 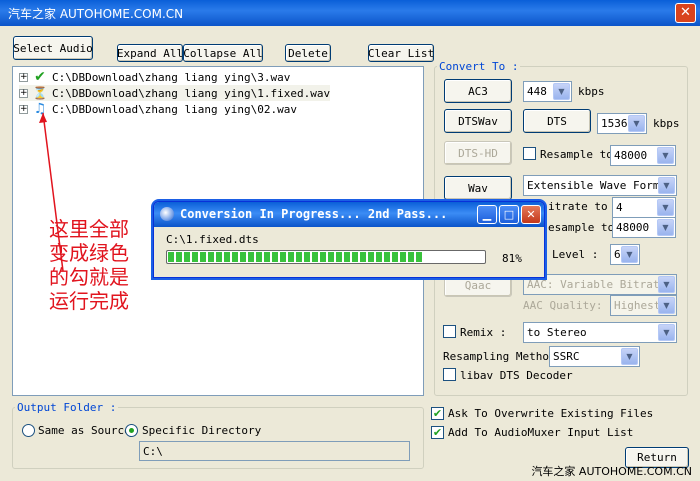 I want to click on bitrate-select: 4 ▼, so click(x=644, y=207).